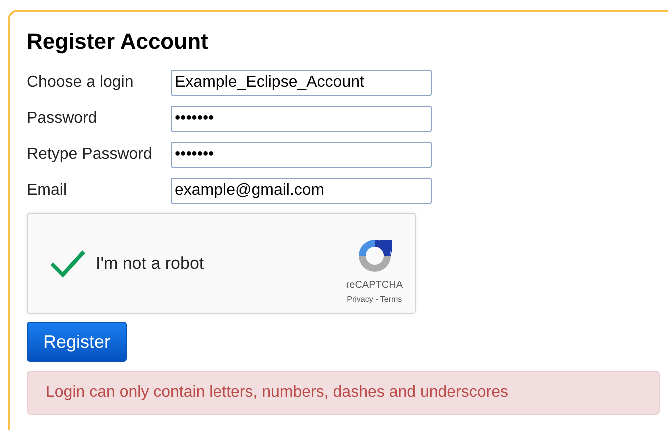 This screenshot has width=668, height=430. Describe the element at coordinates (77, 342) in the screenshot. I see `register-button: Register` at that location.